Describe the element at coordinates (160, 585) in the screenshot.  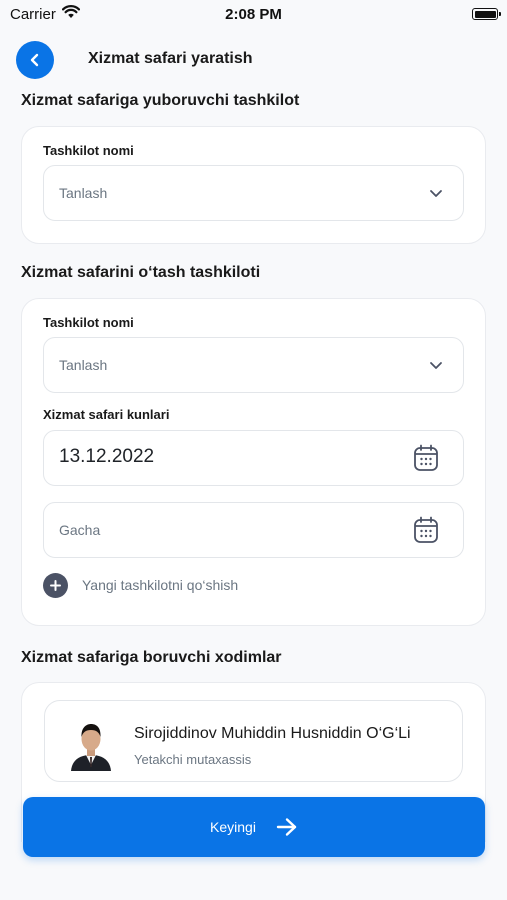
I see `add-organization-label: Yangi tashkilotni qo‘shish` at that location.